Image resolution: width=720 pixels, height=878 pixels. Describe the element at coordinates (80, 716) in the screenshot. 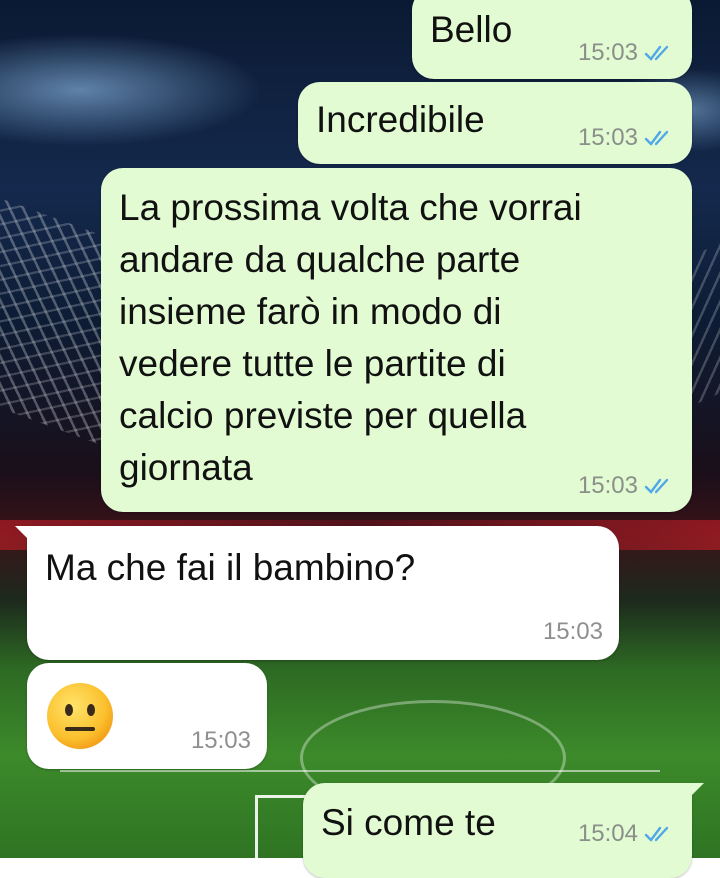

I see `neutral-face-emoji-icon` at that location.